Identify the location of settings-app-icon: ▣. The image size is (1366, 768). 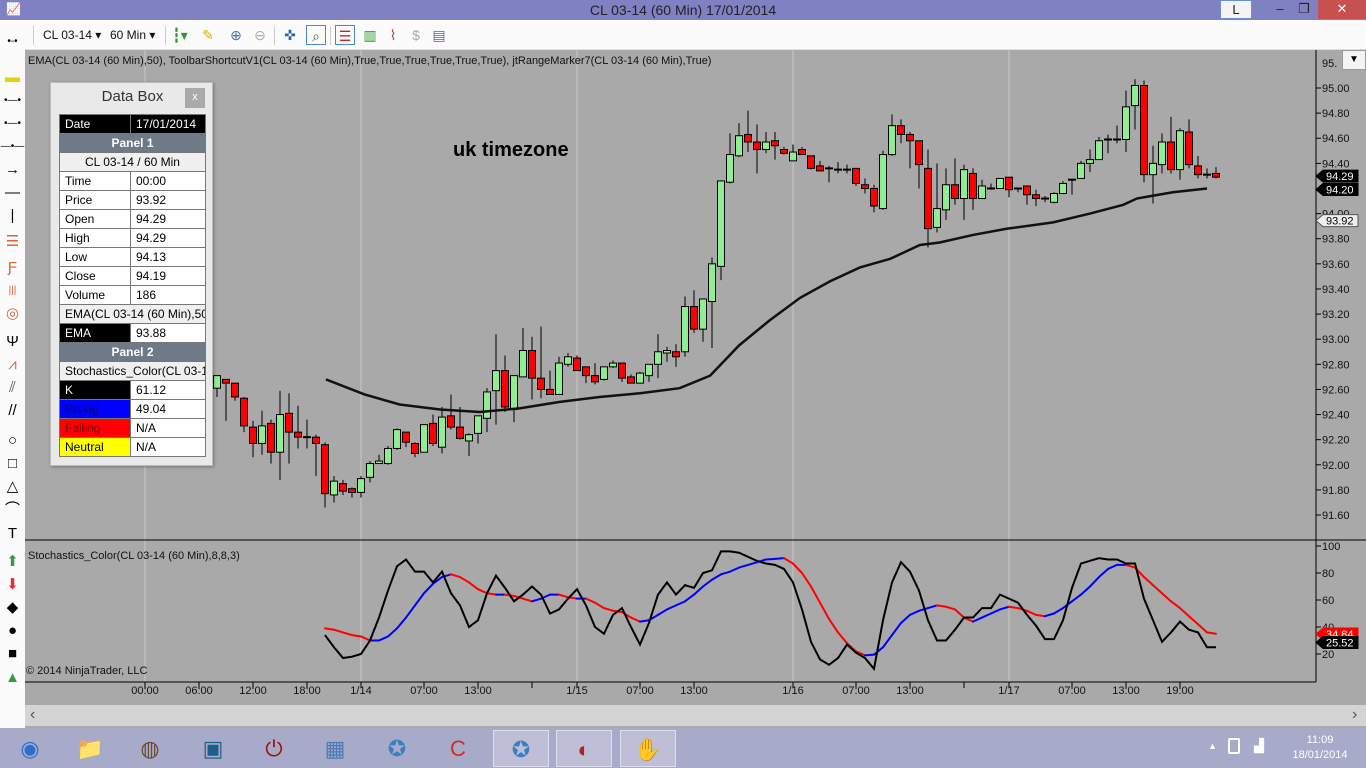
(213, 748).